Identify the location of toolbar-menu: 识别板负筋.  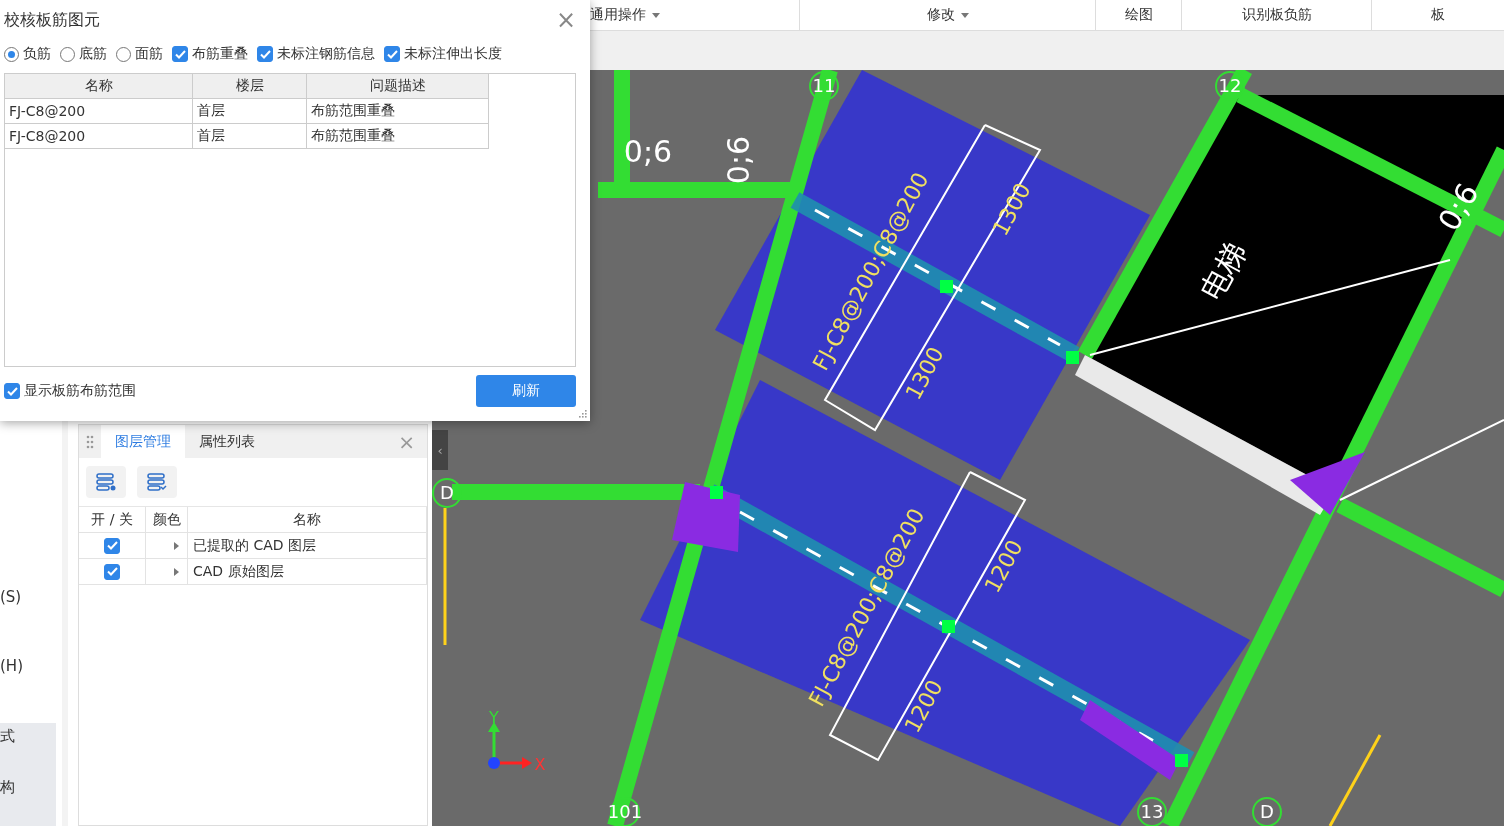
(1276, 15).